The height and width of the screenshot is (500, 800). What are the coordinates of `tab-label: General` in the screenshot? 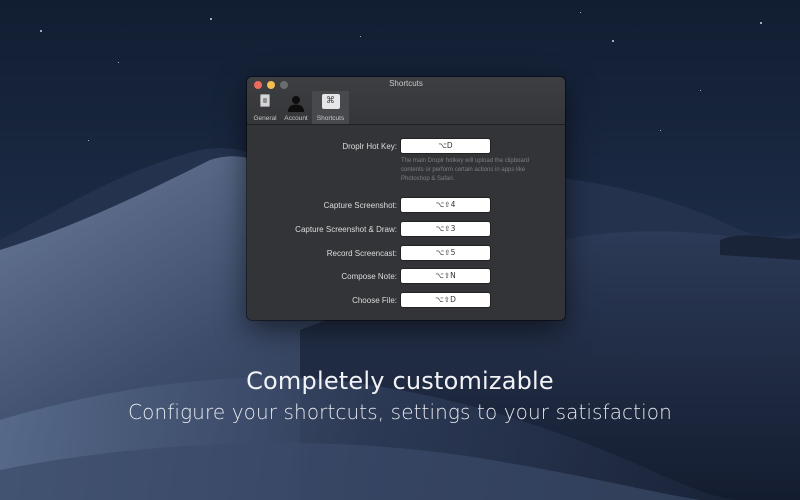 It's located at (265, 118).